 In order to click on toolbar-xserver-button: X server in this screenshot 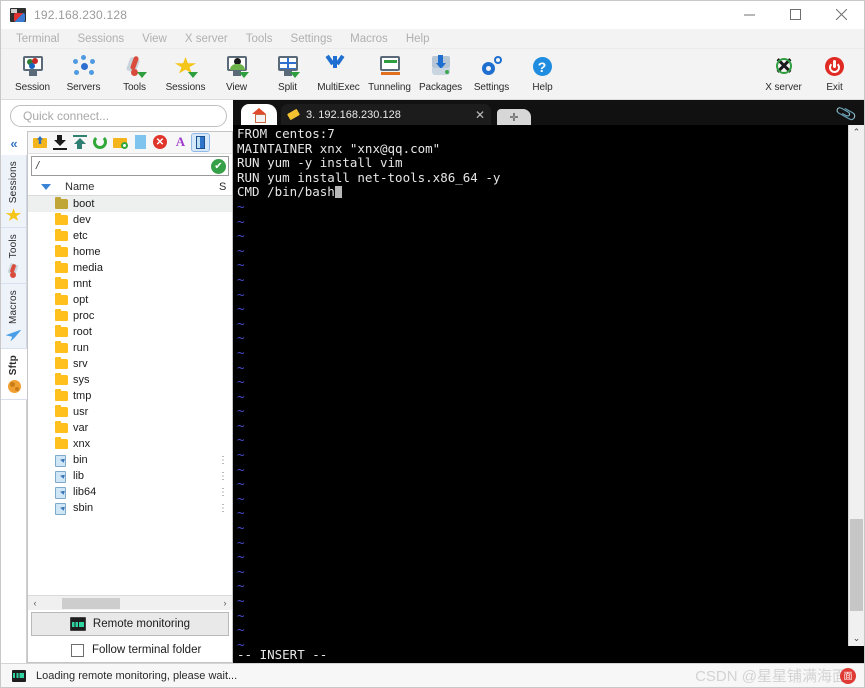, I will do `click(783, 76)`.